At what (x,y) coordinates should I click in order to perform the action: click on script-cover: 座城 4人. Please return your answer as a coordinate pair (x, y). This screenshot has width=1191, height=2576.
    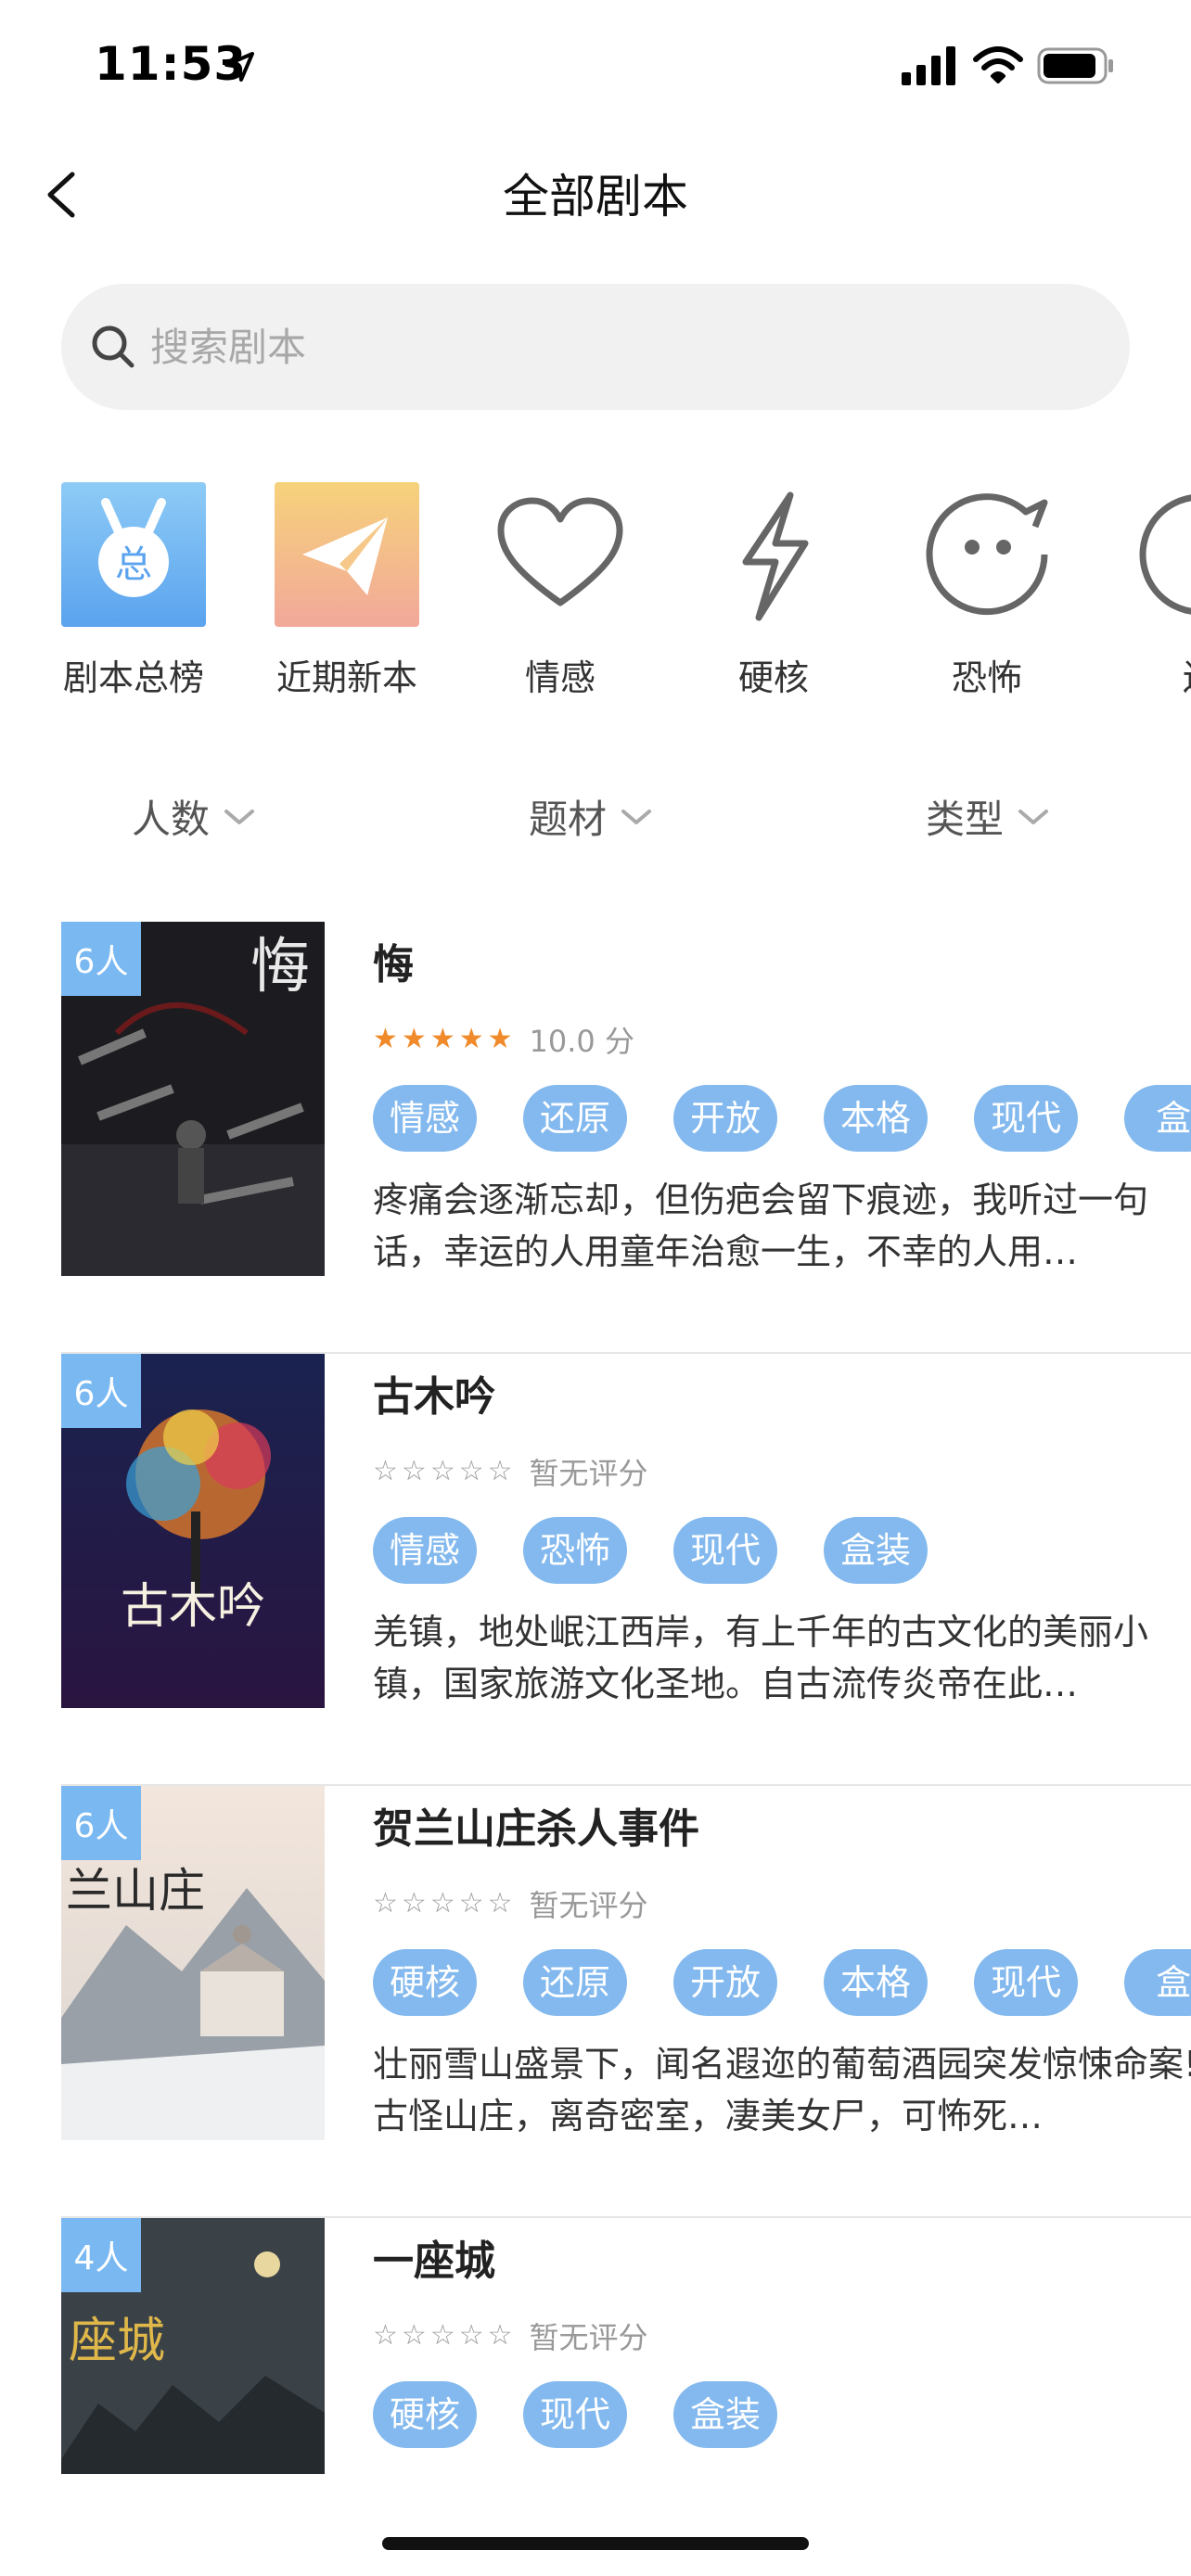
    Looking at the image, I should click on (193, 2346).